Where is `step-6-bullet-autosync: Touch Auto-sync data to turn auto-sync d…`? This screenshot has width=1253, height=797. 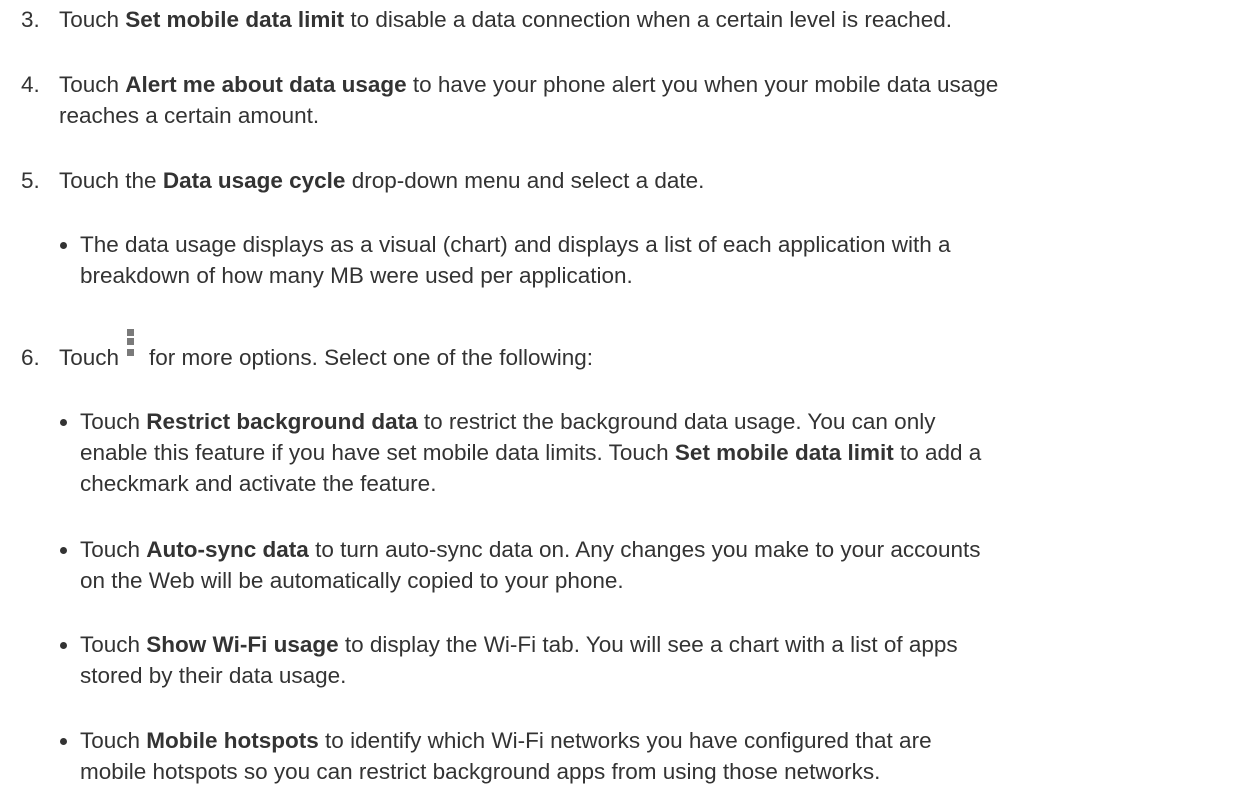 step-6-bullet-autosync: Touch Auto-sync data to turn auto-sync d… is located at coordinates (625, 565).